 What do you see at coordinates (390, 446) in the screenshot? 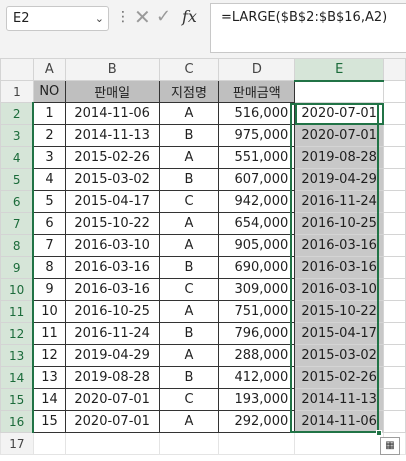
I see `quick-analysis-icon: ▦` at bounding box center [390, 446].